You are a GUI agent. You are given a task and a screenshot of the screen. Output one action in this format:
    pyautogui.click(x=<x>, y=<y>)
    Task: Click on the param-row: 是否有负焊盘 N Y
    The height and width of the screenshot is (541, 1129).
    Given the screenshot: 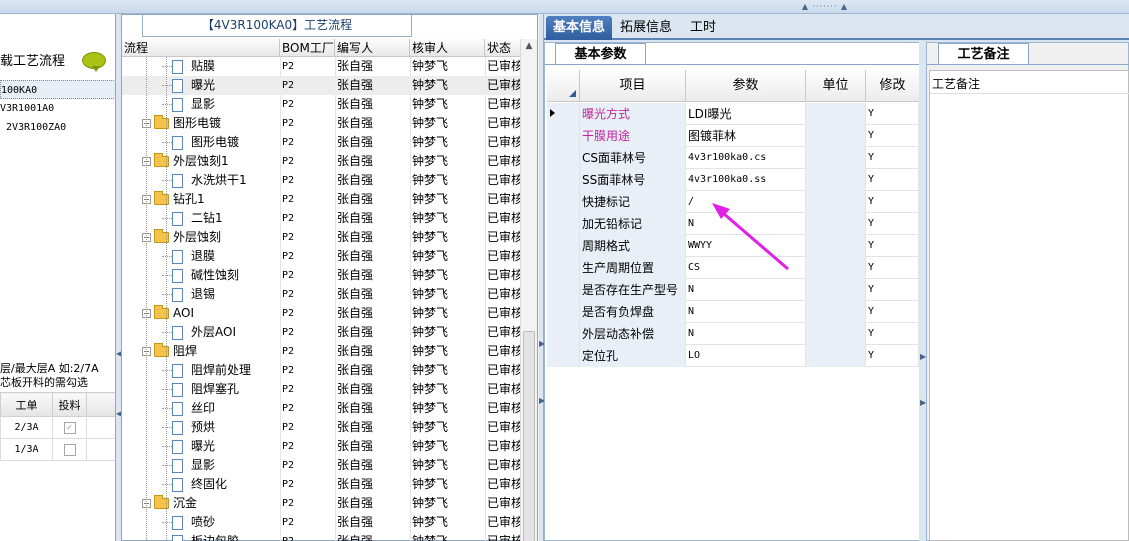 What is the action you would take?
    pyautogui.click(x=733, y=312)
    